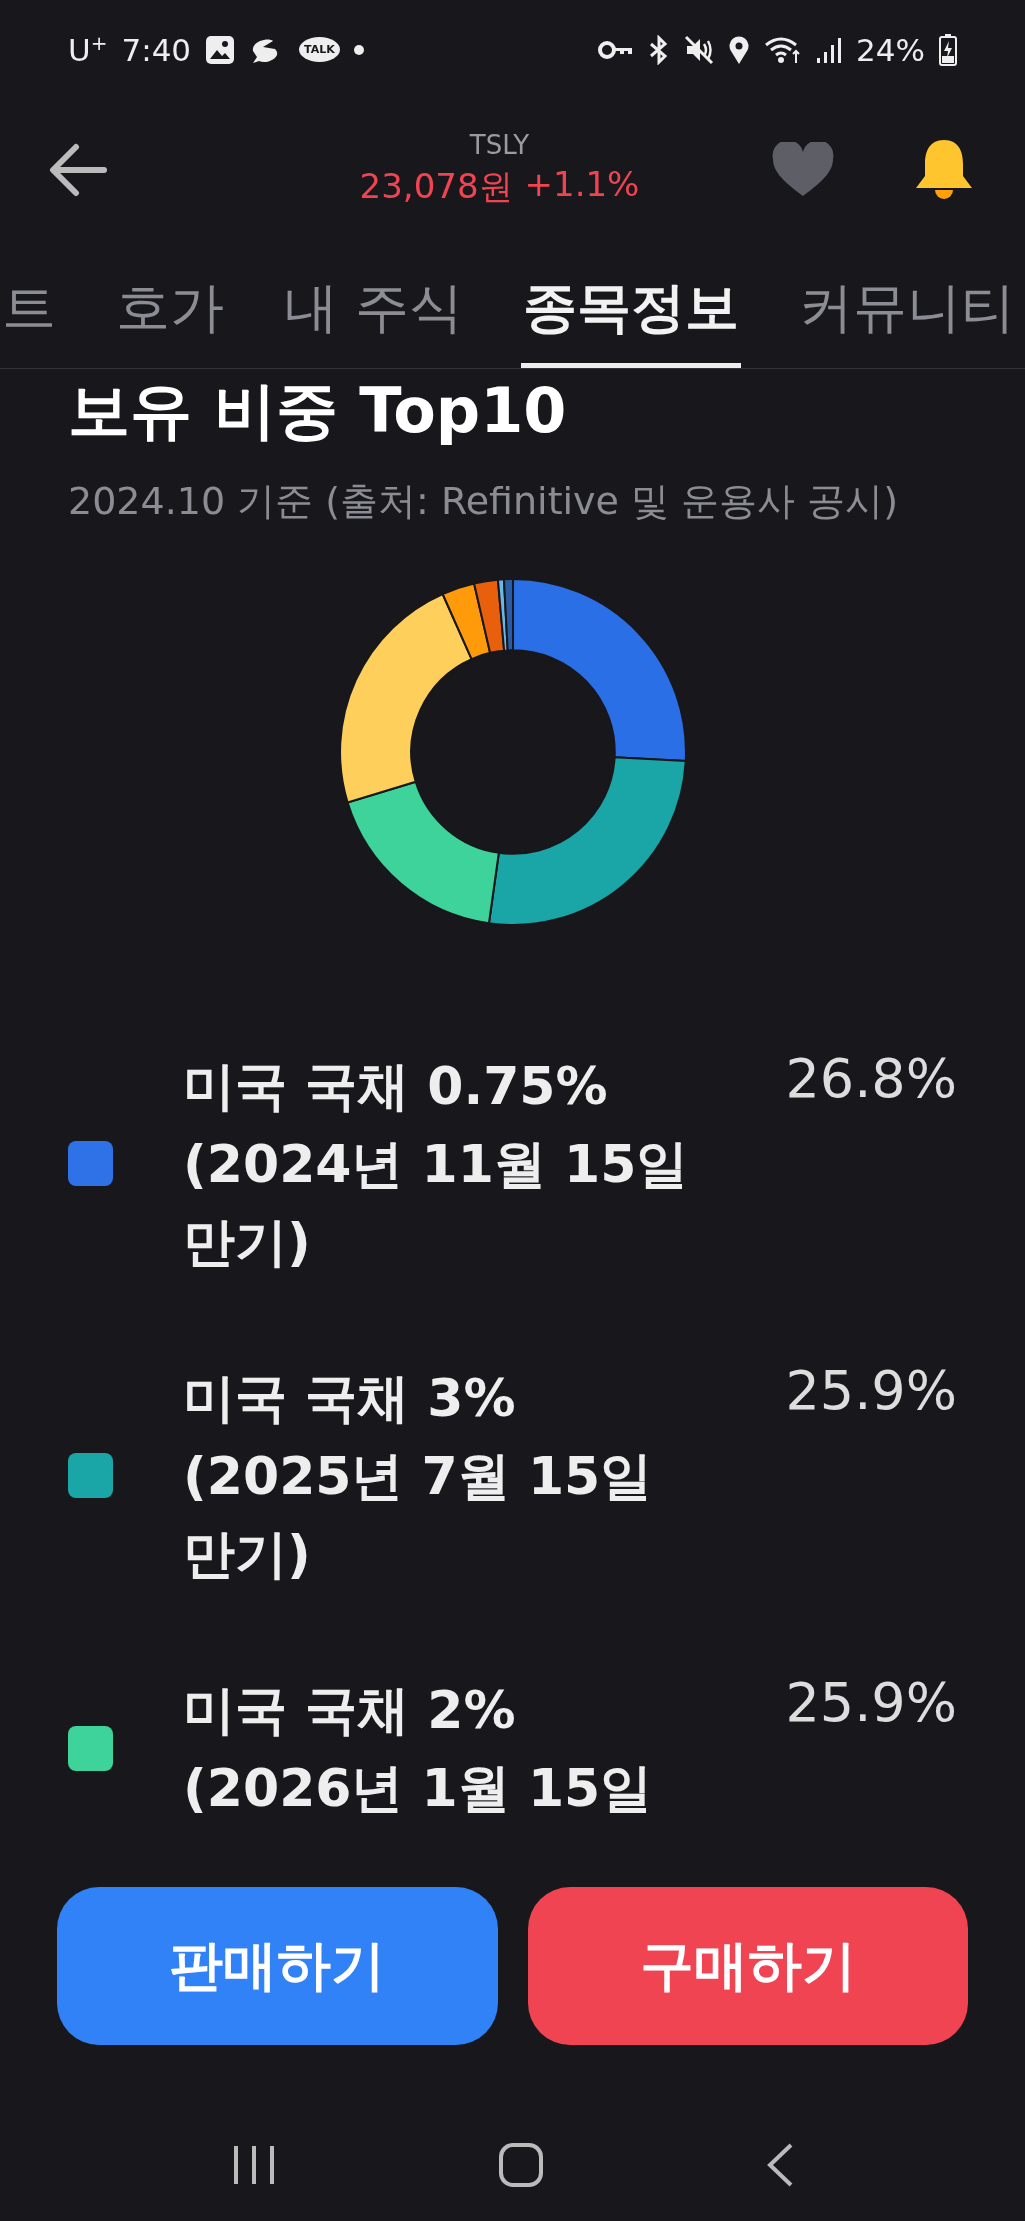 This screenshot has height=2221, width=1025. I want to click on back-icon, so click(78, 170).